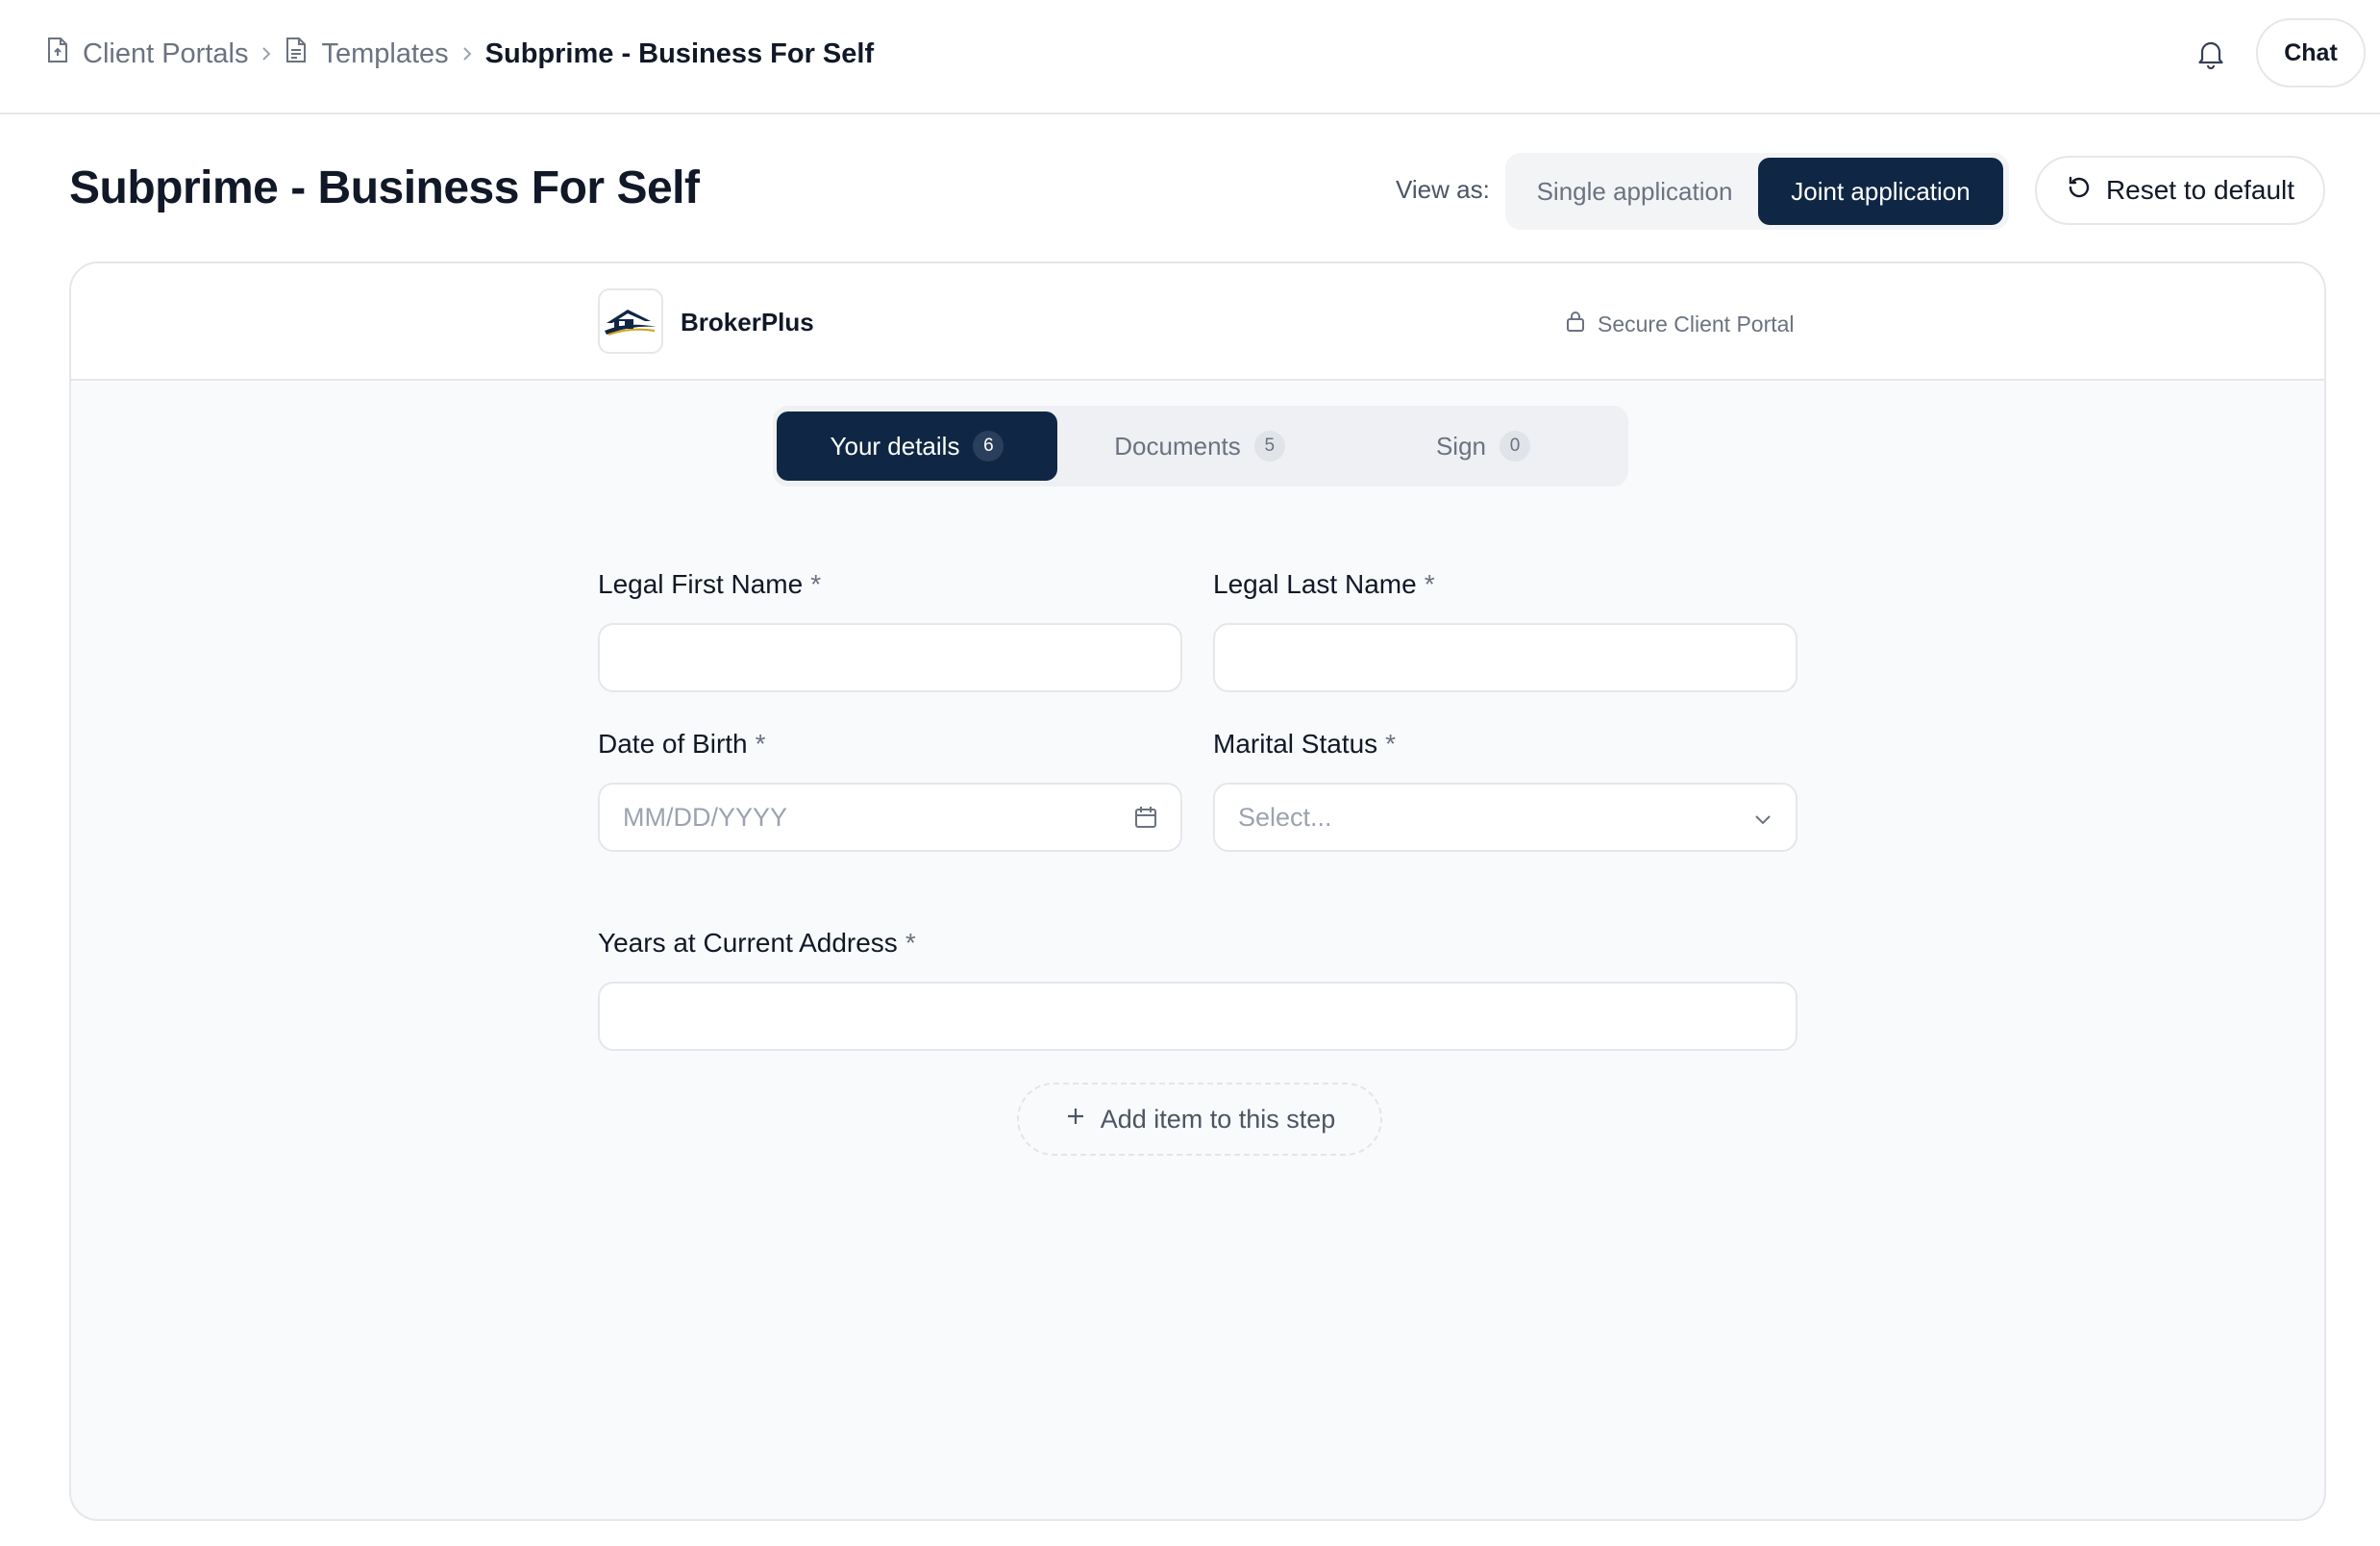  I want to click on date-of-birth-input: MM/DD/YYYY, so click(890, 818).